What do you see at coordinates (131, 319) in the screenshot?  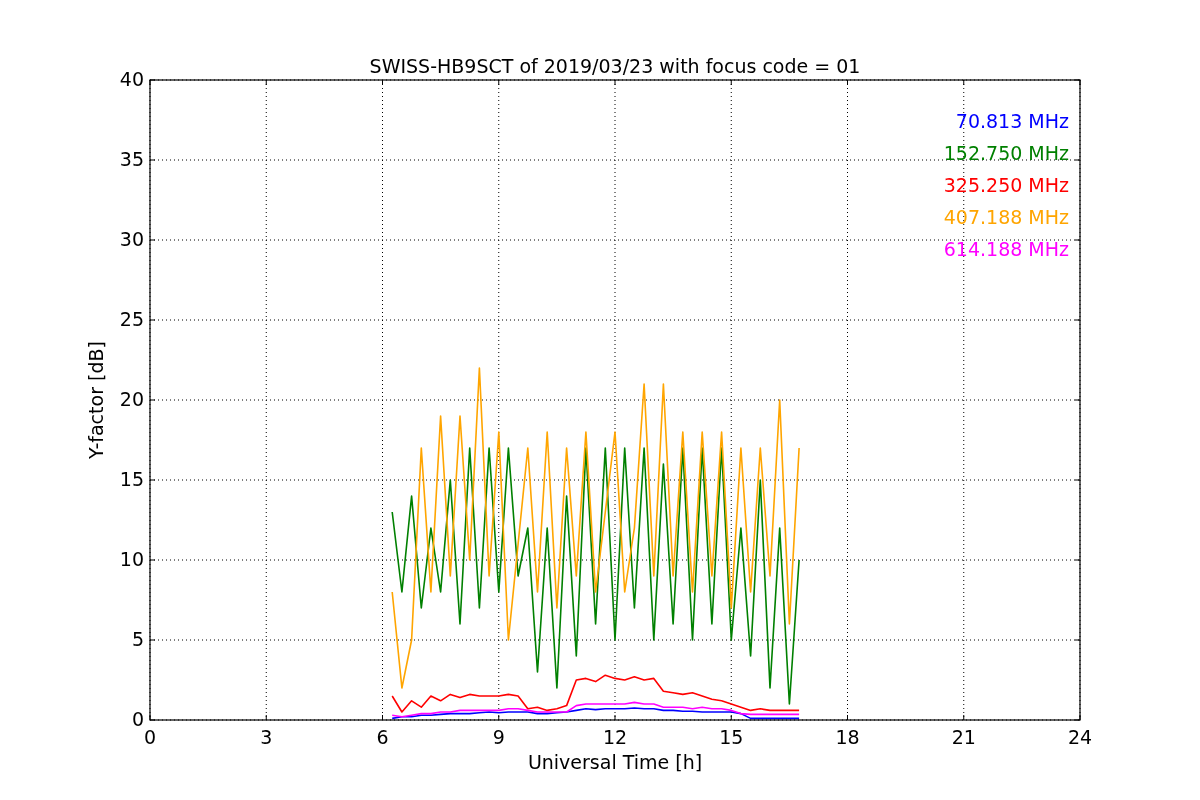 I see `y-tick-label: 25` at bounding box center [131, 319].